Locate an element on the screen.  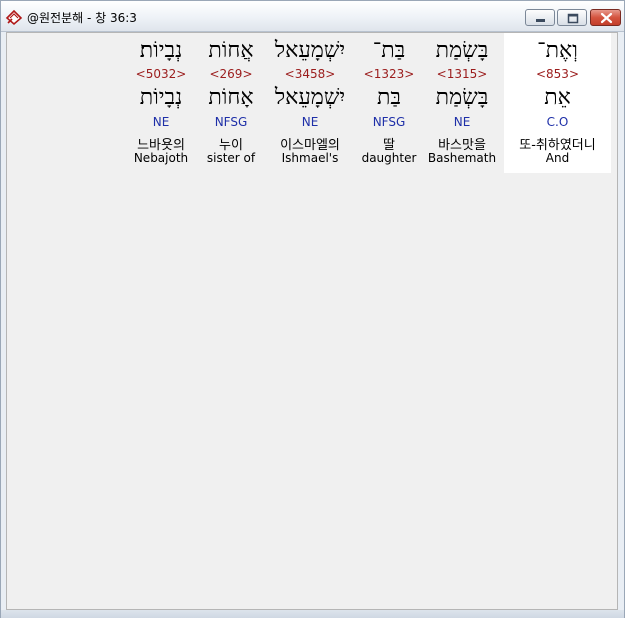
title-bar: @원전분해 - 창 36:3 is located at coordinates (312, 16).